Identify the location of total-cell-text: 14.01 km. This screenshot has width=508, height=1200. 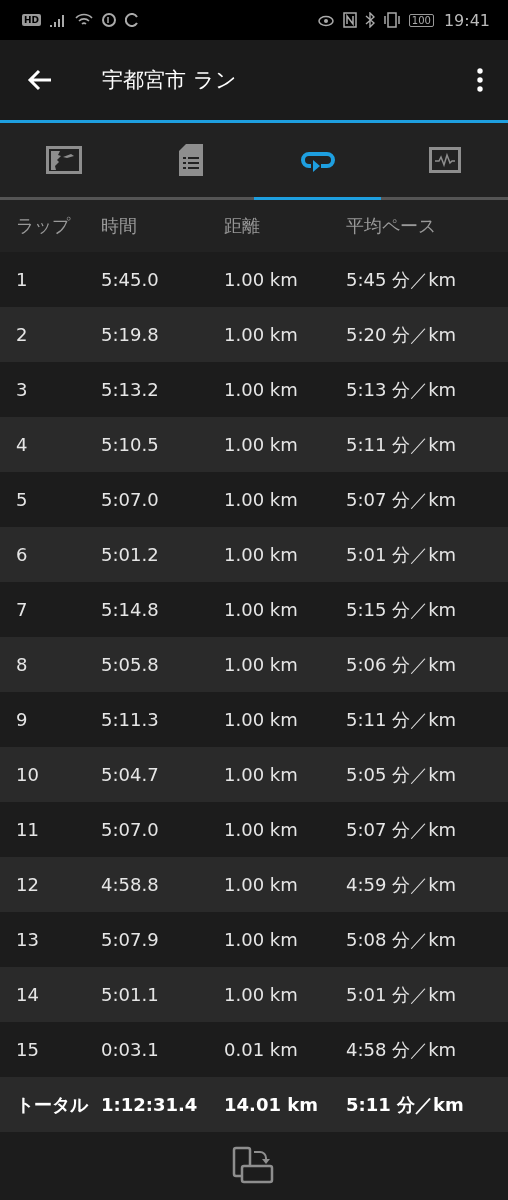
(271, 1104).